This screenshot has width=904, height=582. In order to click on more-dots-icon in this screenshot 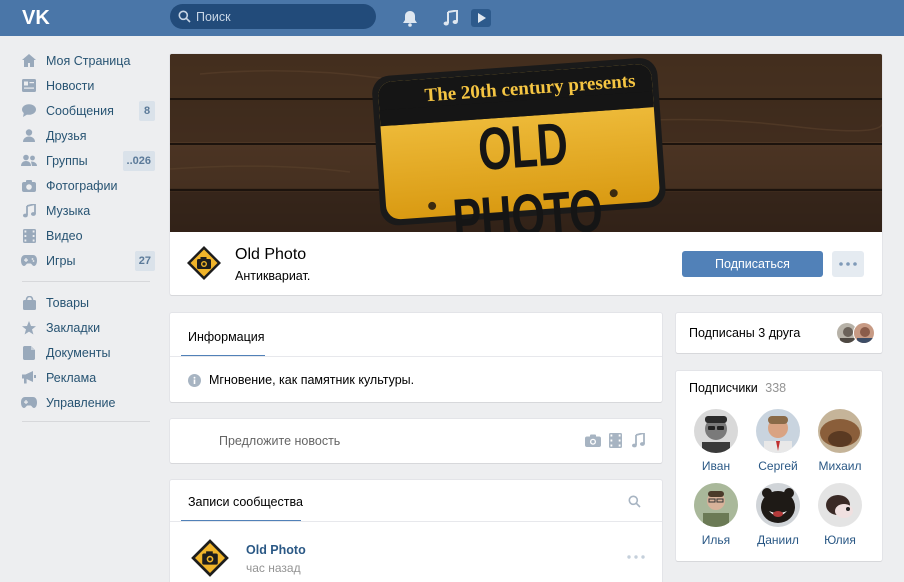, I will do `click(848, 264)`.